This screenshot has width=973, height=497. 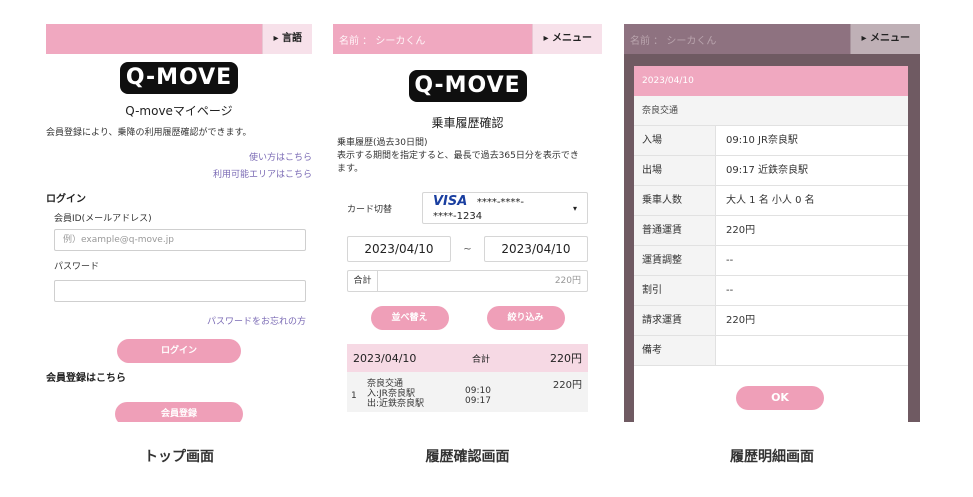 What do you see at coordinates (771, 261) in the screenshot?
I see `detail-row-adjust: 運賃調整 --` at bounding box center [771, 261].